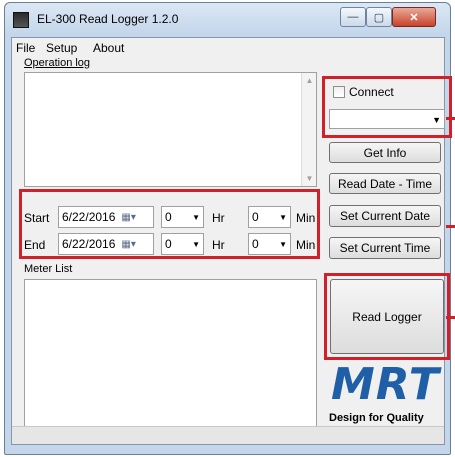 The height and width of the screenshot is (457, 455). Describe the element at coordinates (169, 224) in the screenshot. I see `highlight-date-range` at that location.